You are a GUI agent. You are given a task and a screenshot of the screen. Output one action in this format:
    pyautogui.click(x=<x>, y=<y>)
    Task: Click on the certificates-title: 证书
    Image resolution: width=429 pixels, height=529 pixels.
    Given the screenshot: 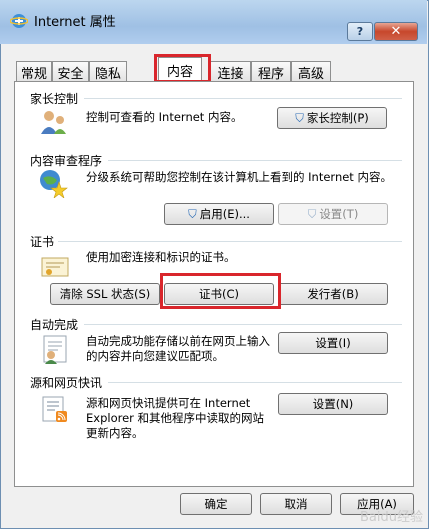 What is the action you would take?
    pyautogui.click(x=42, y=242)
    